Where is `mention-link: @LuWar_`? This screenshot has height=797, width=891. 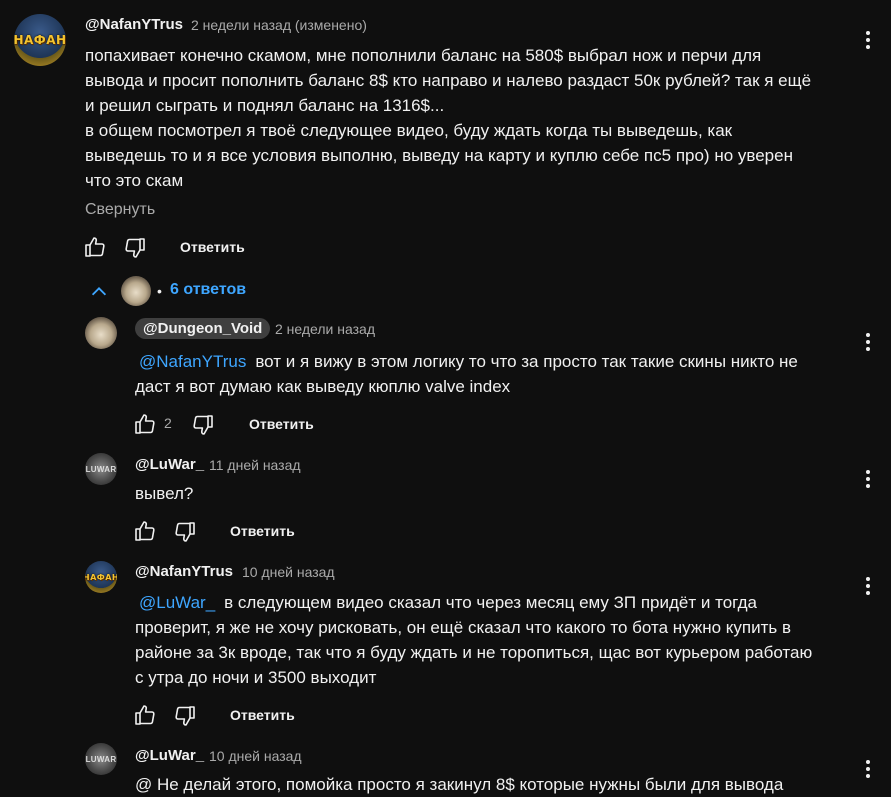 mention-link: @LuWar_ is located at coordinates (177, 602).